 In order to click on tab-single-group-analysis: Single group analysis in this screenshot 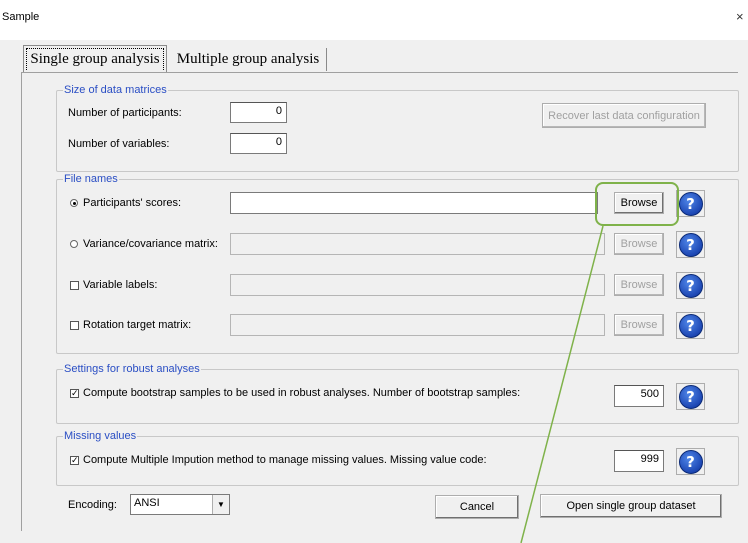, I will do `click(95, 58)`.